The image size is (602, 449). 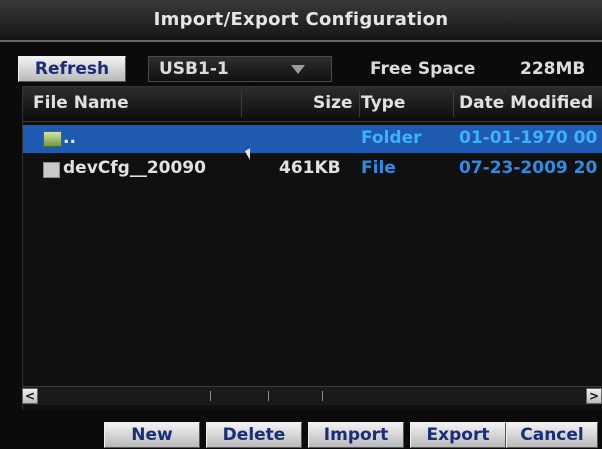 I want to click on cell-type: File, so click(x=378, y=168).